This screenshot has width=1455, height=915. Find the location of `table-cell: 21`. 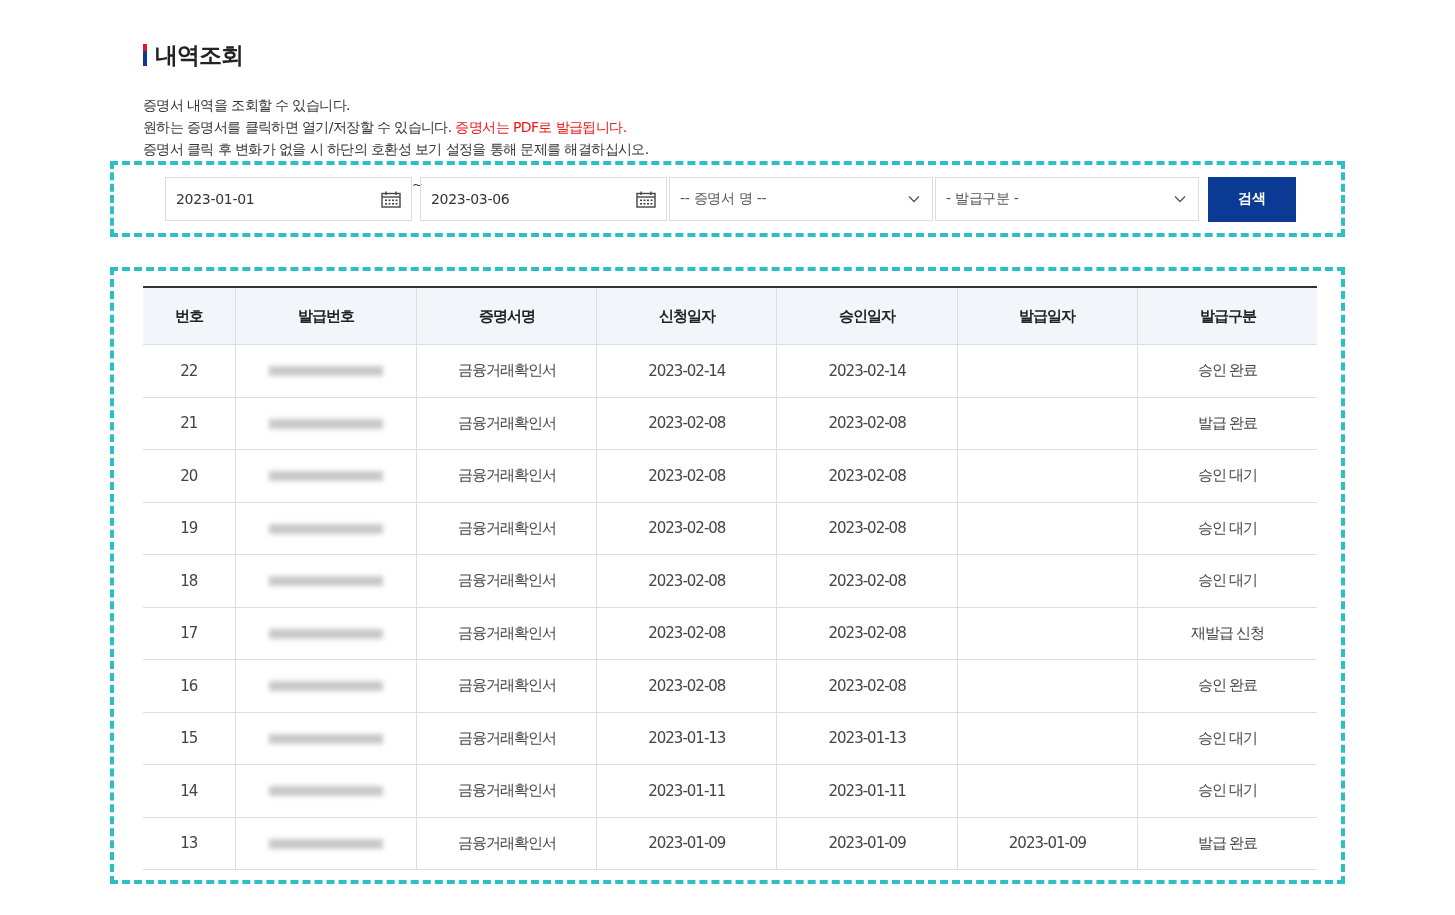

table-cell: 21 is located at coordinates (189, 423).